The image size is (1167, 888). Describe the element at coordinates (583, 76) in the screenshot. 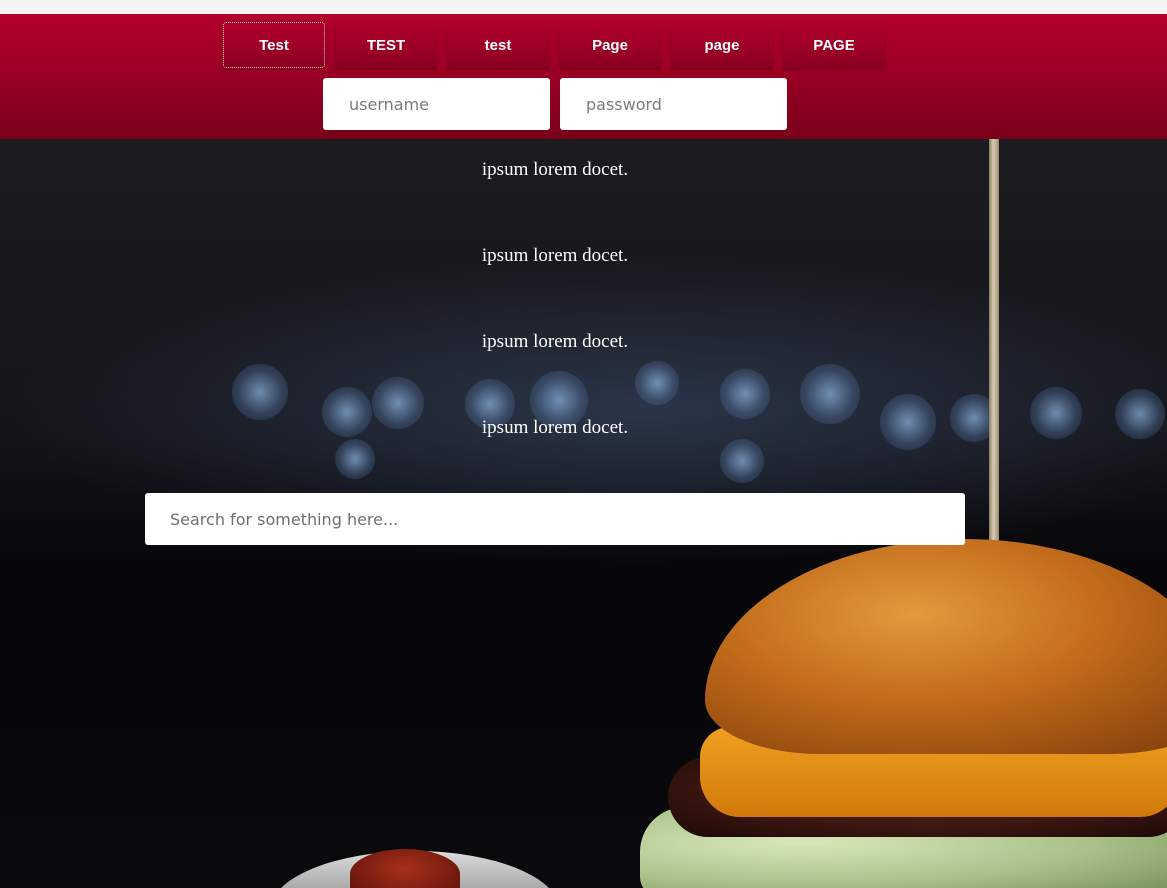

I see `site-header: Test TEST test Page page PAGE` at that location.